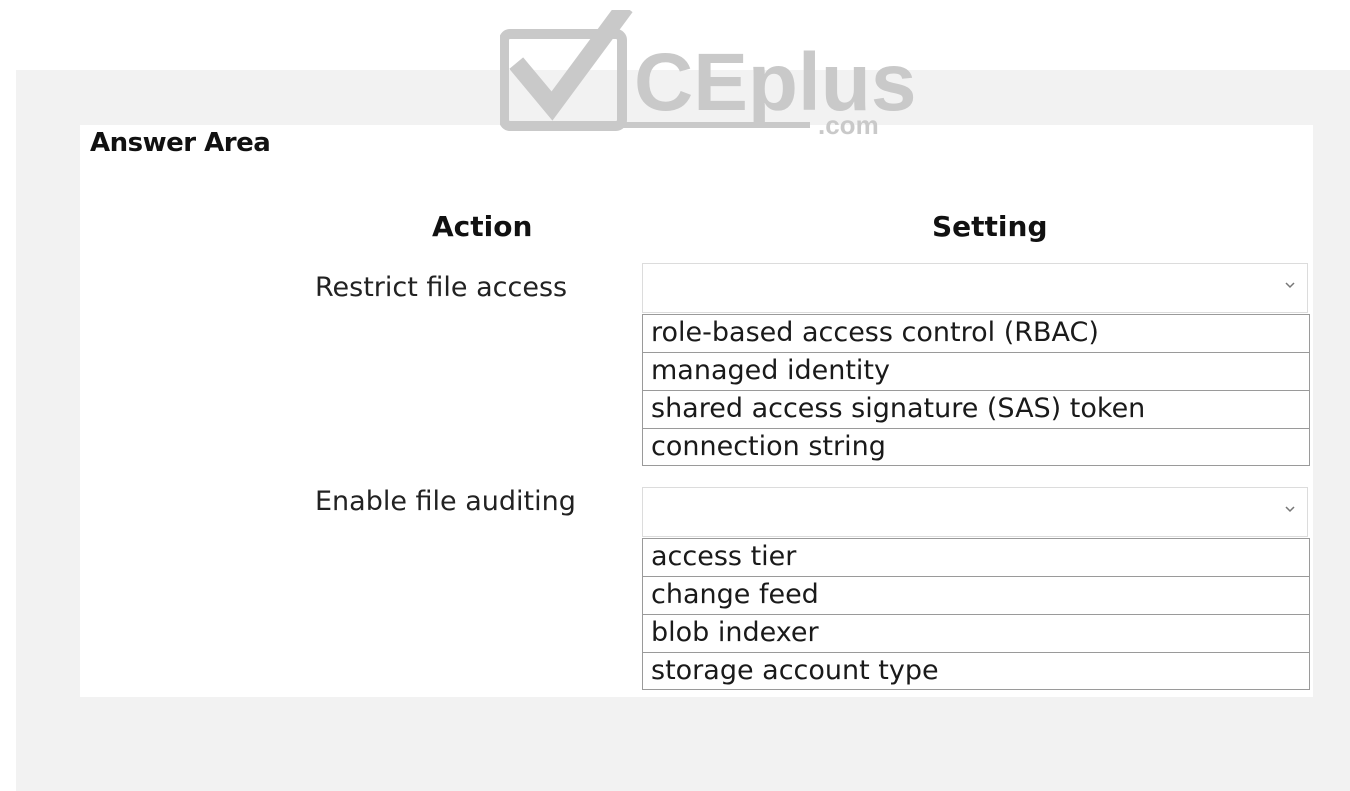  What do you see at coordinates (441, 287) in the screenshot?
I see `action-label-restrict-file-access: Restrict file access` at bounding box center [441, 287].